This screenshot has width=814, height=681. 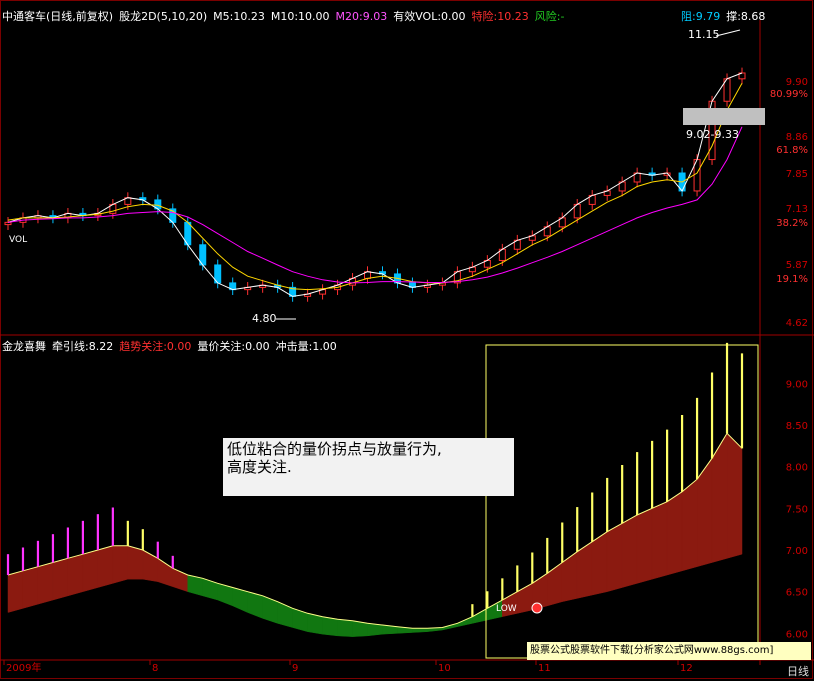 I want to click on y-tick-label: 8.86, so click(x=797, y=137).